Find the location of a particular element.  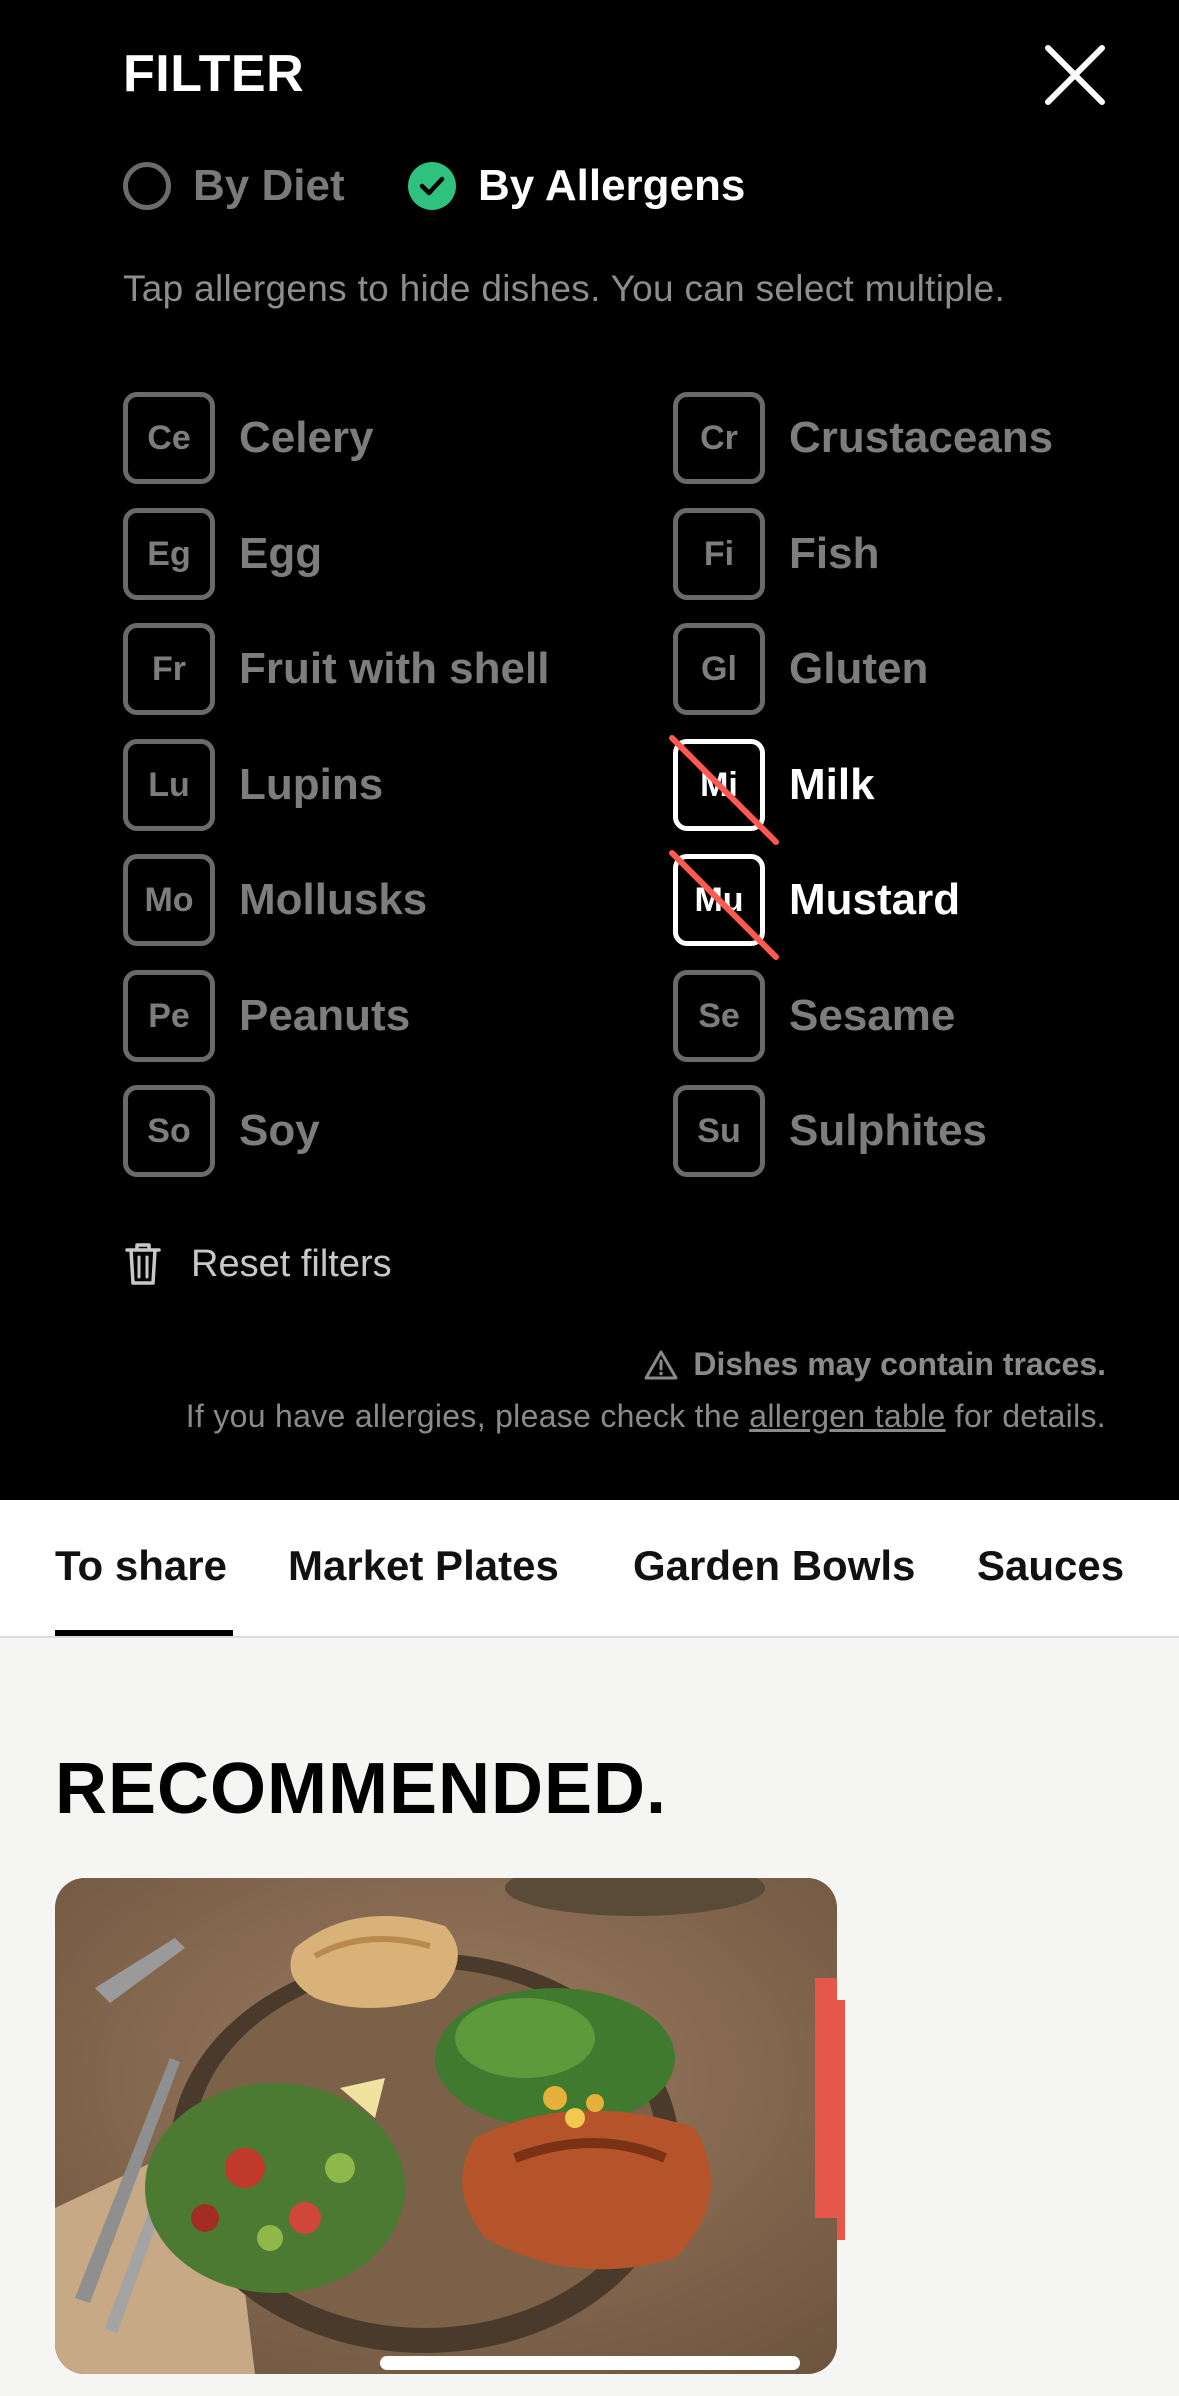

dish-image is located at coordinates (446, 2126).